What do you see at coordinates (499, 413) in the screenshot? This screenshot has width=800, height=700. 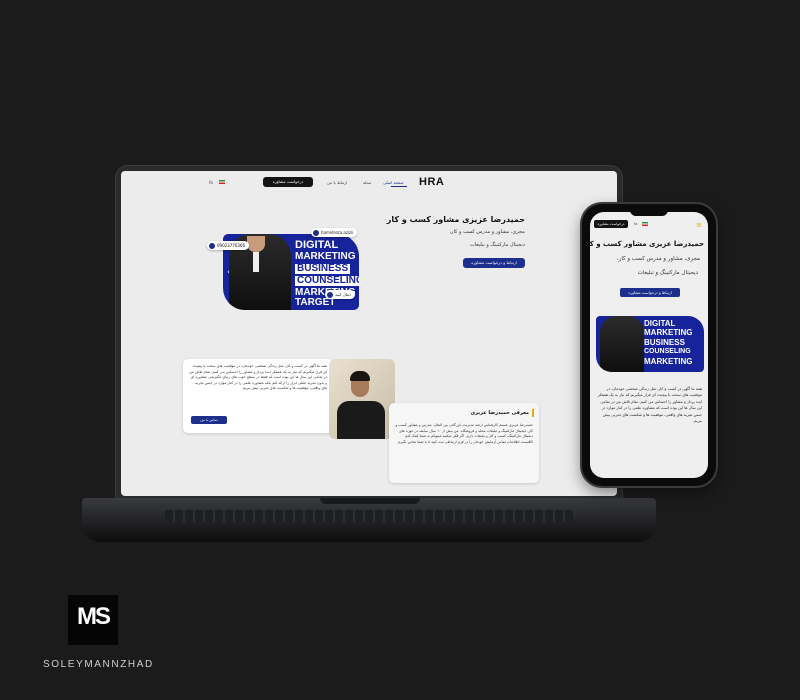 I see `intro-title: معرفی حمیدرضا عزیزی` at bounding box center [499, 413].